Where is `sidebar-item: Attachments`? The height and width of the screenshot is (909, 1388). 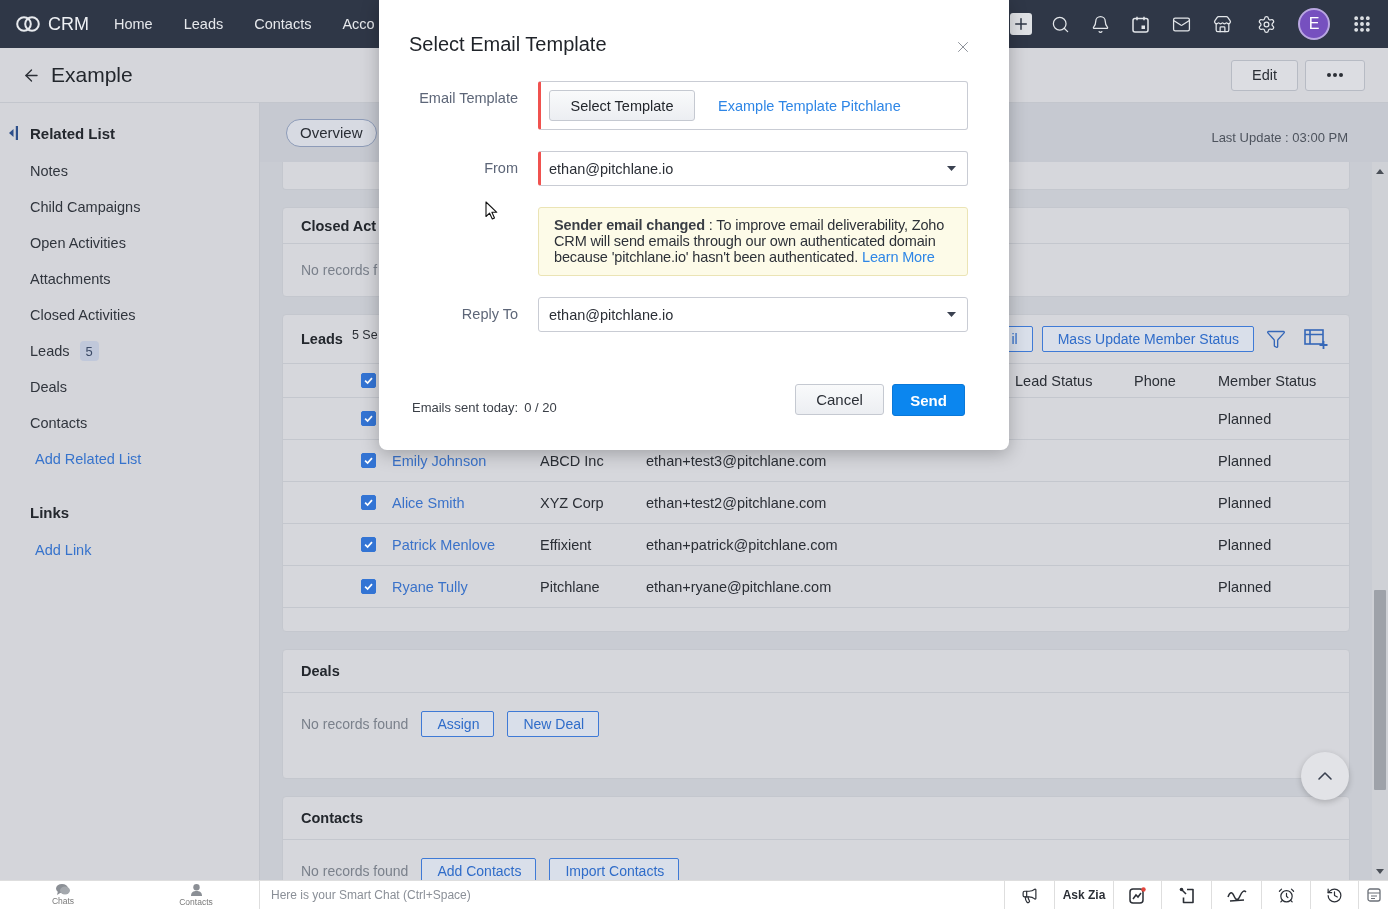 sidebar-item: Attachments is located at coordinates (70, 279).